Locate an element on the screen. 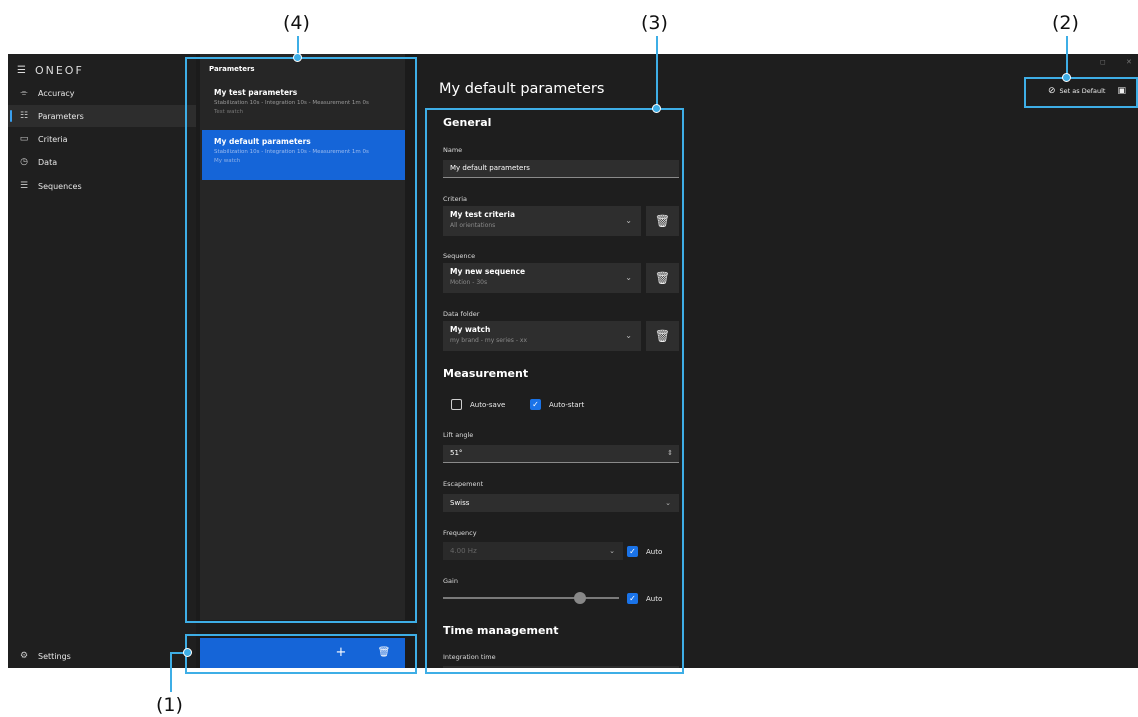 Image resolution: width=1138 pixels, height=717 pixels. hamburger-menu-icon: ☰ is located at coordinates (22, 70).